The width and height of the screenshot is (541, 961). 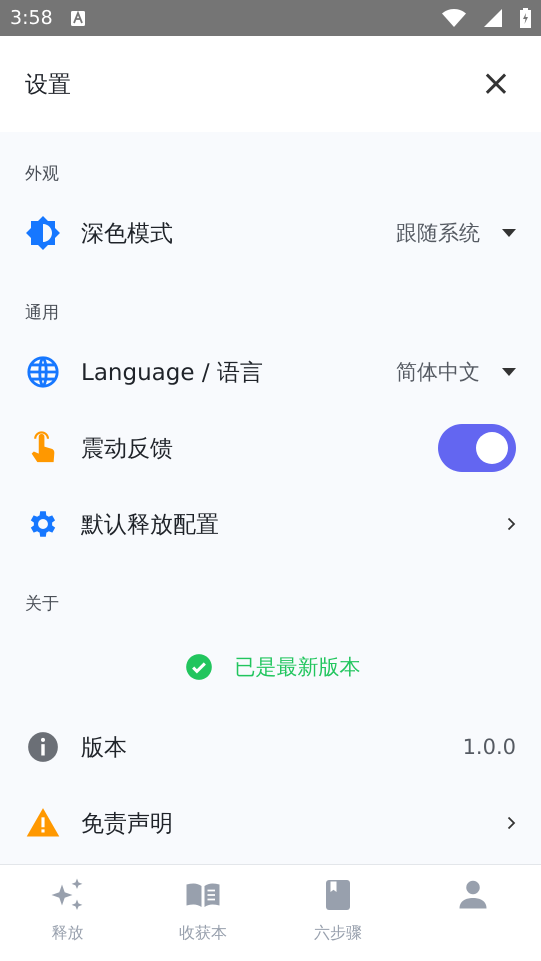 What do you see at coordinates (297, 667) in the screenshot?
I see `update-status: 已是最新版本` at bounding box center [297, 667].